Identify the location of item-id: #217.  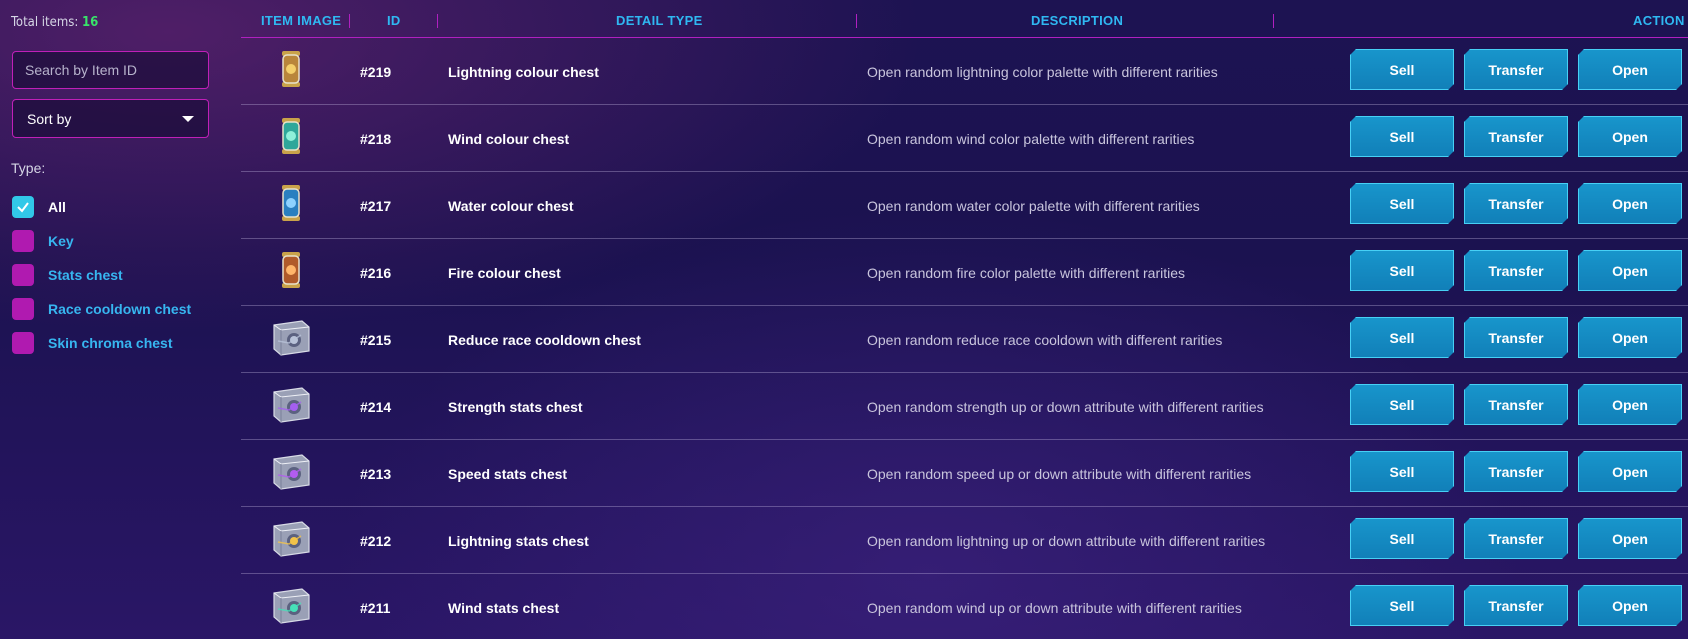
(376, 205).